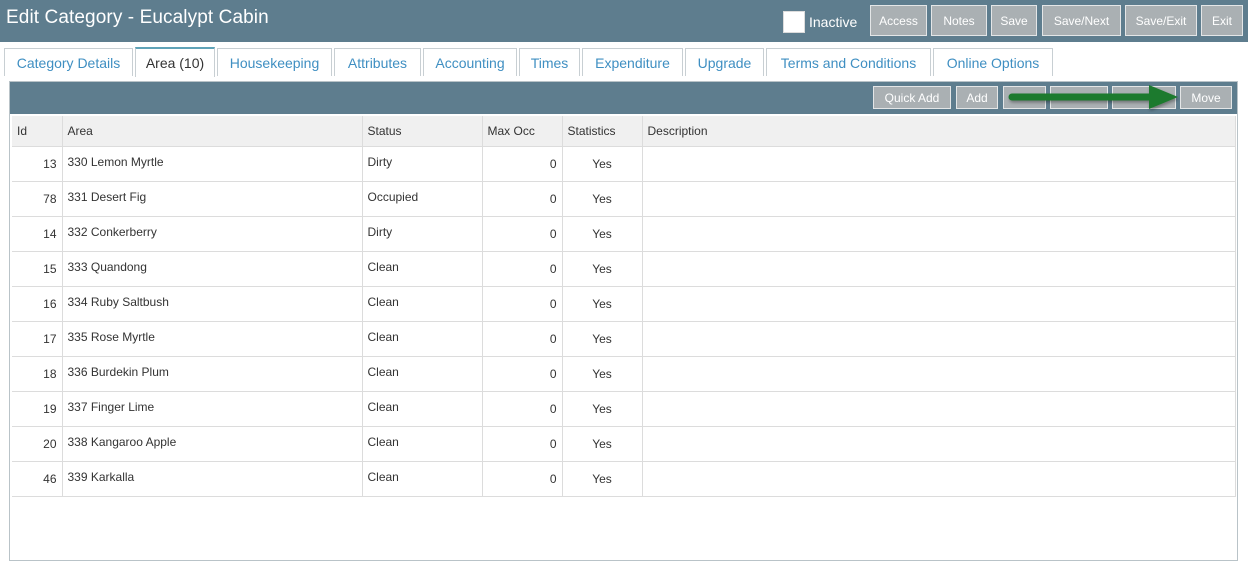 The height and width of the screenshot is (561, 1248). I want to click on cell-id: 19, so click(37, 409).